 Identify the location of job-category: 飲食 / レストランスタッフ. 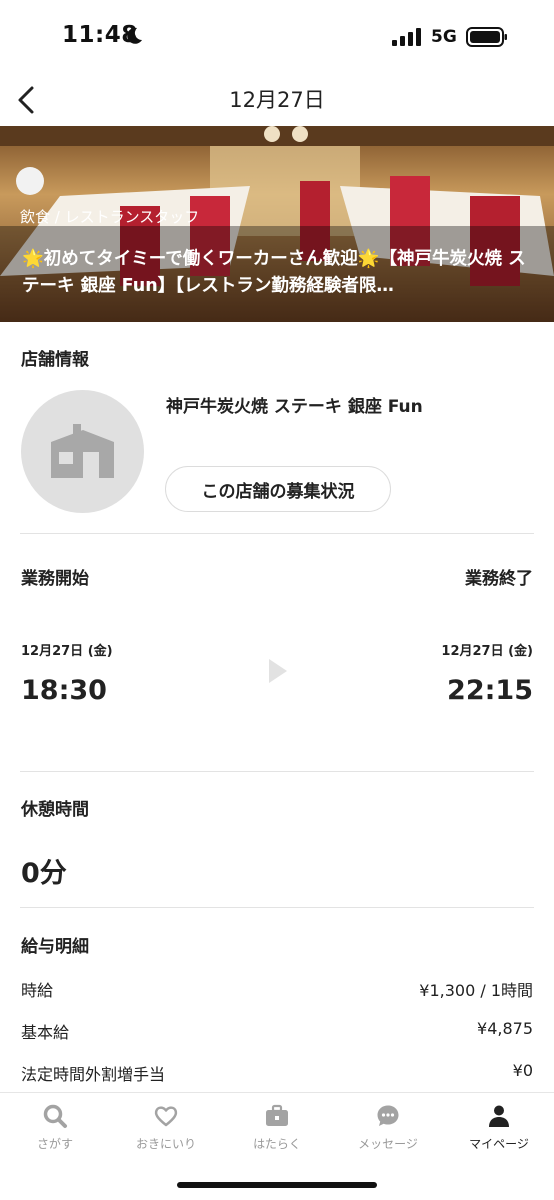
(110, 217).